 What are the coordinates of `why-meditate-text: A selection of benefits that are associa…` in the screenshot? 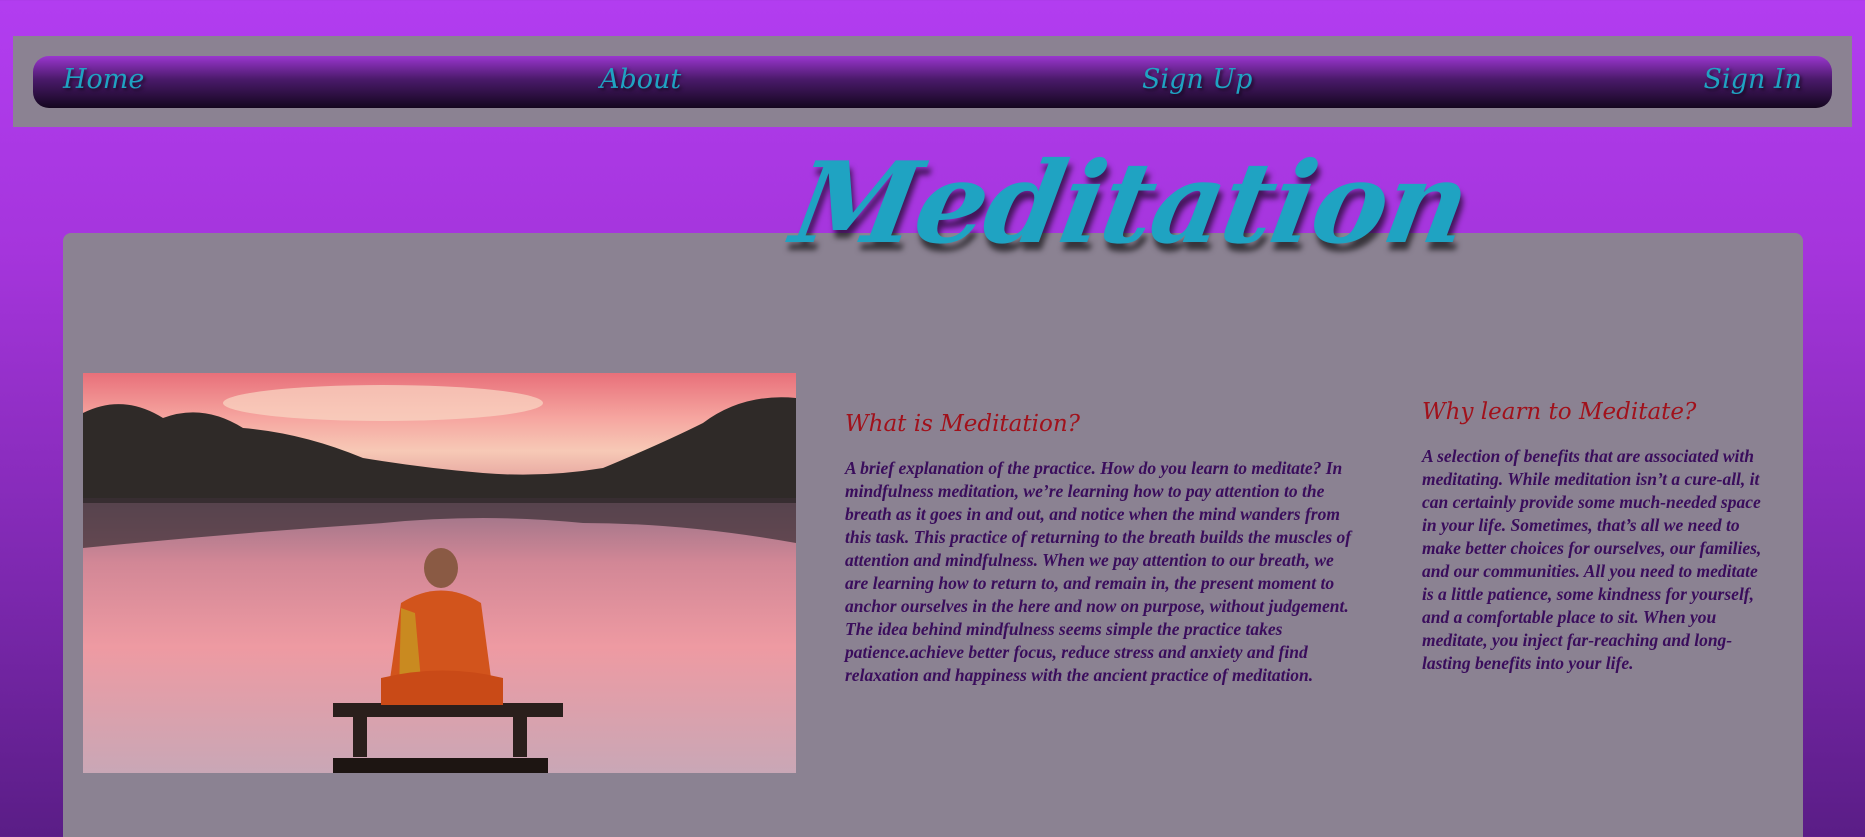 It's located at (1592, 559).